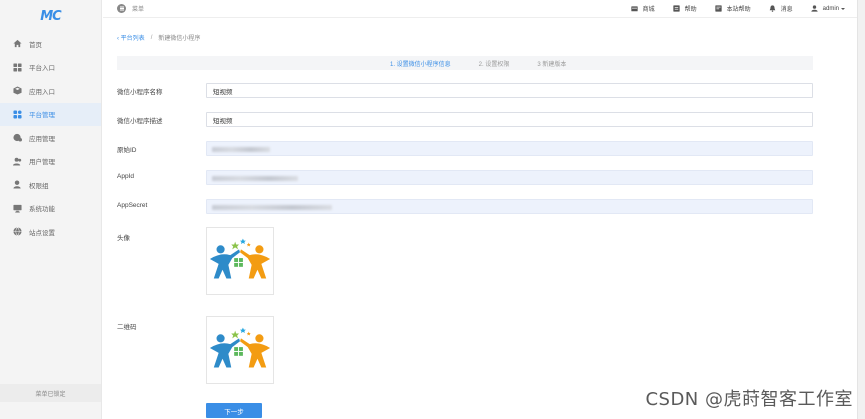 The height and width of the screenshot is (419, 865). Describe the element at coordinates (42, 210) in the screenshot. I see `sidebar-item-label: 系统功能` at that location.